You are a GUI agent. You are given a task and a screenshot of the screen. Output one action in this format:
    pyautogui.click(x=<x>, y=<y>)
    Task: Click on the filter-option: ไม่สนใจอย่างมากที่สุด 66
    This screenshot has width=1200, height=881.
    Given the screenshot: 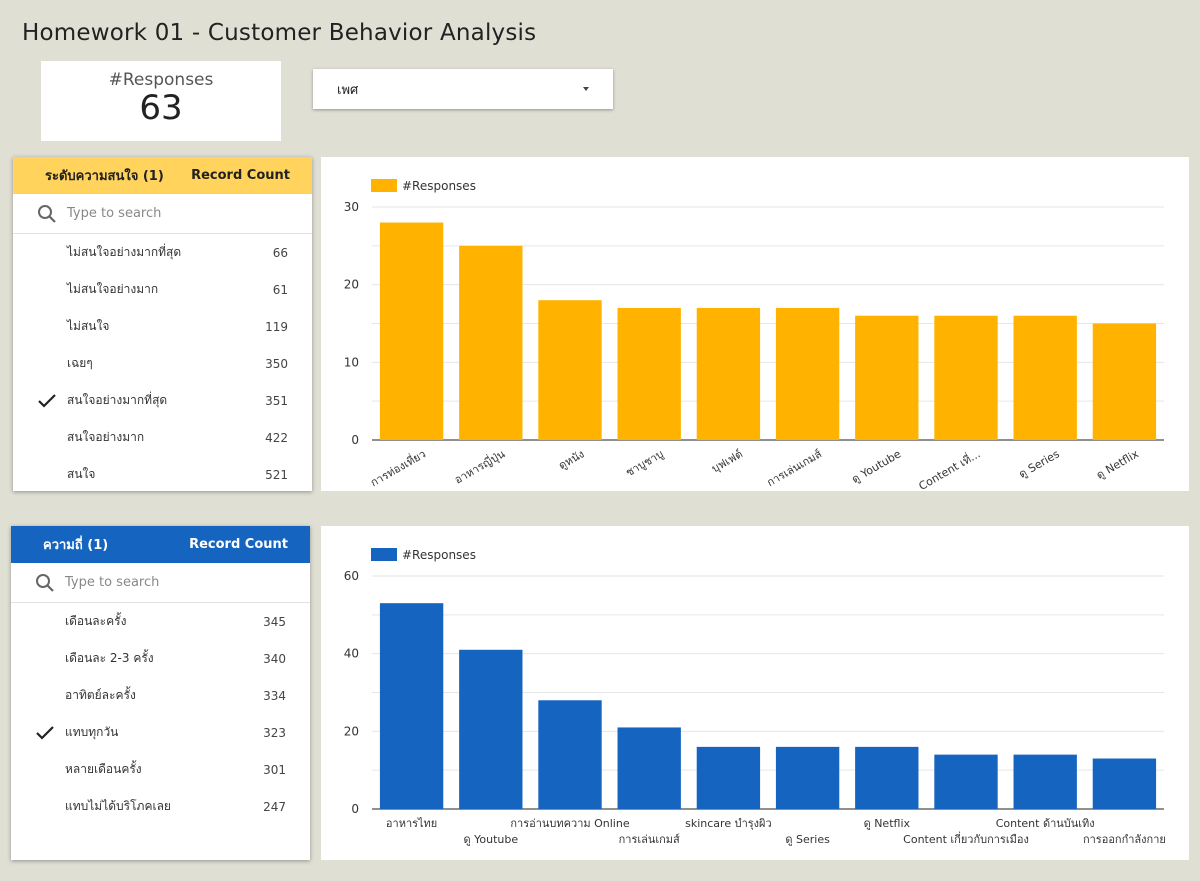 What is the action you would take?
    pyautogui.click(x=162, y=252)
    